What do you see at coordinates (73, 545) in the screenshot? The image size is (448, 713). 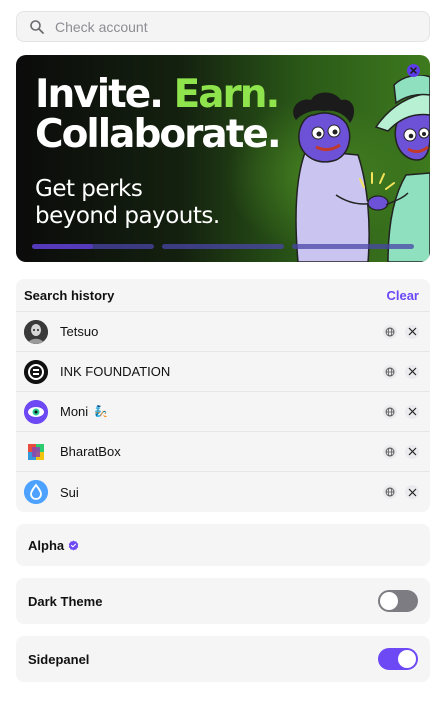 I see `verified-badge-icon` at bounding box center [73, 545].